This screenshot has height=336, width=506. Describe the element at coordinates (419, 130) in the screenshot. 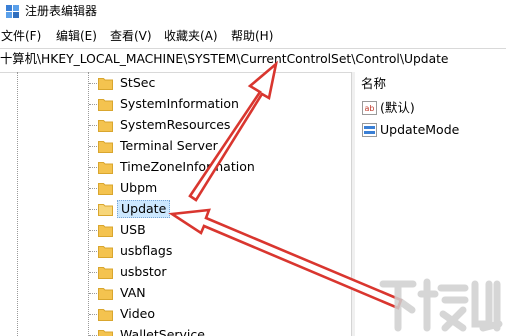

I see `value-name: UpdateMode` at that location.